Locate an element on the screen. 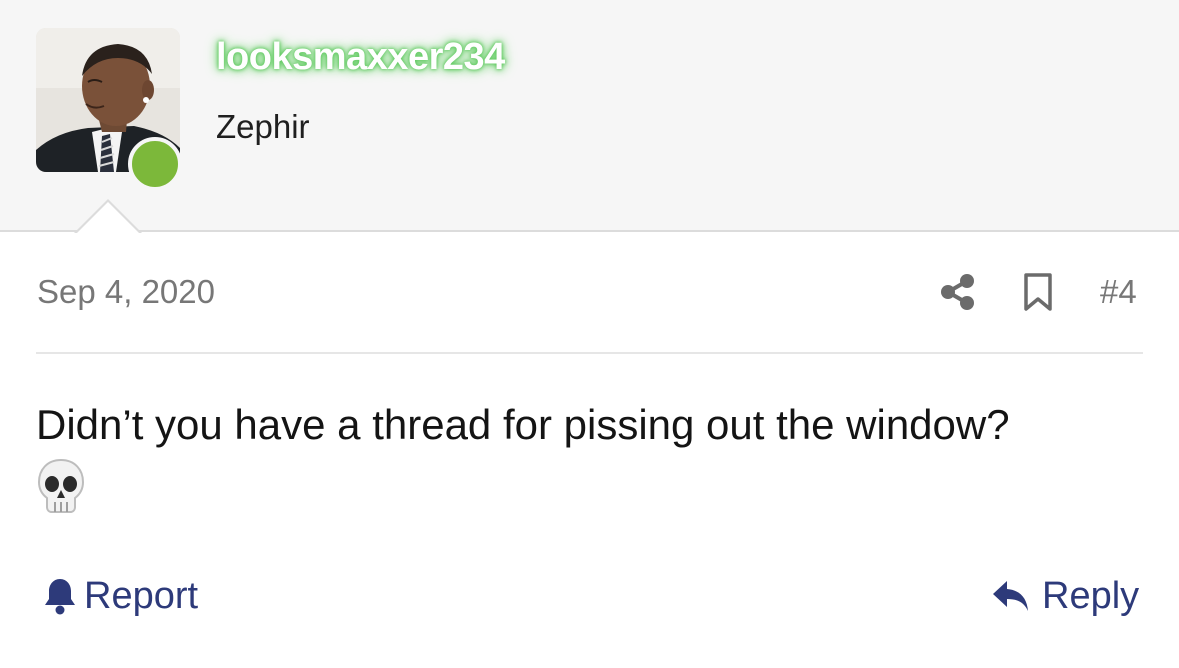 The width and height of the screenshot is (1179, 668). share-icon is located at coordinates (957, 292).